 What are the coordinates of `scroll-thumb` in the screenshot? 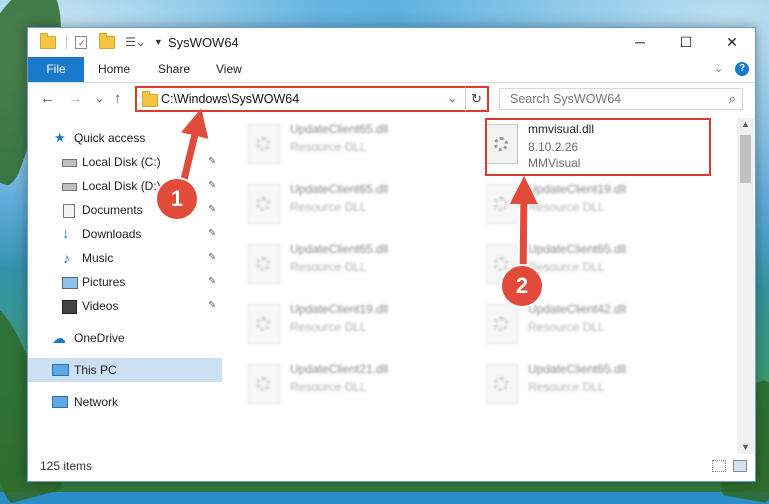 It's located at (745, 159).